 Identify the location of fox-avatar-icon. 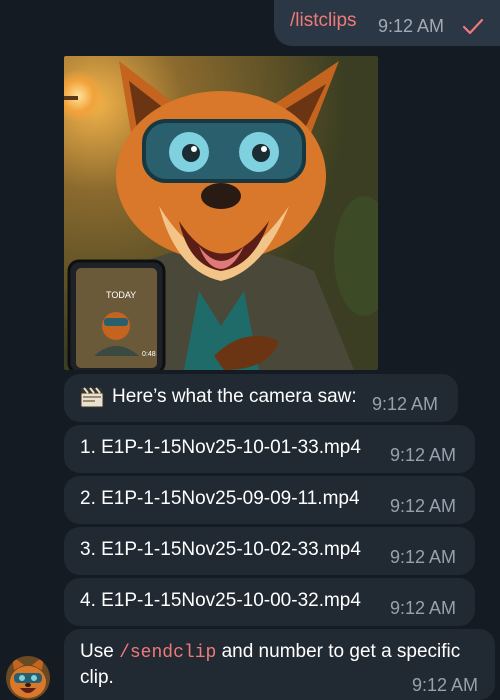
(28, 678).